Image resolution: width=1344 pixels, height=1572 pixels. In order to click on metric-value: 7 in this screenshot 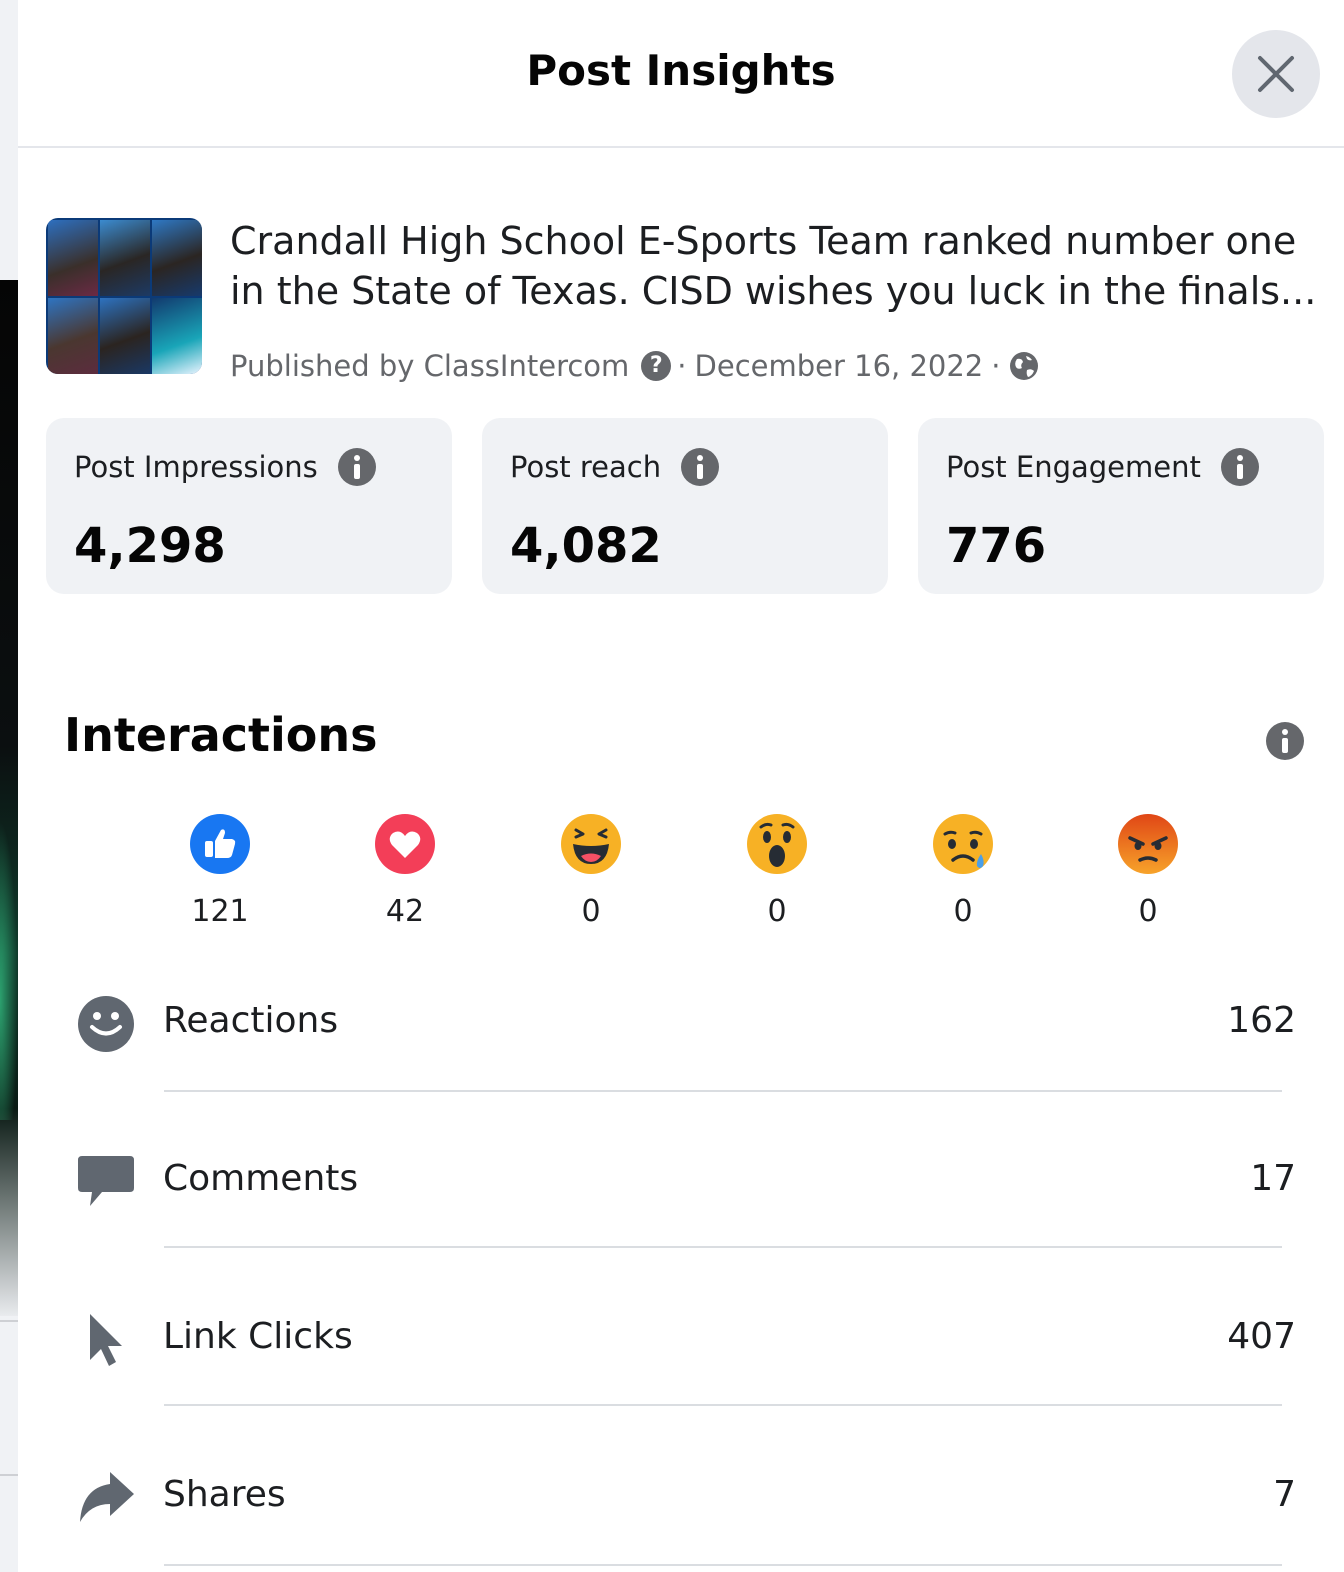, I will do `click(1284, 1494)`.